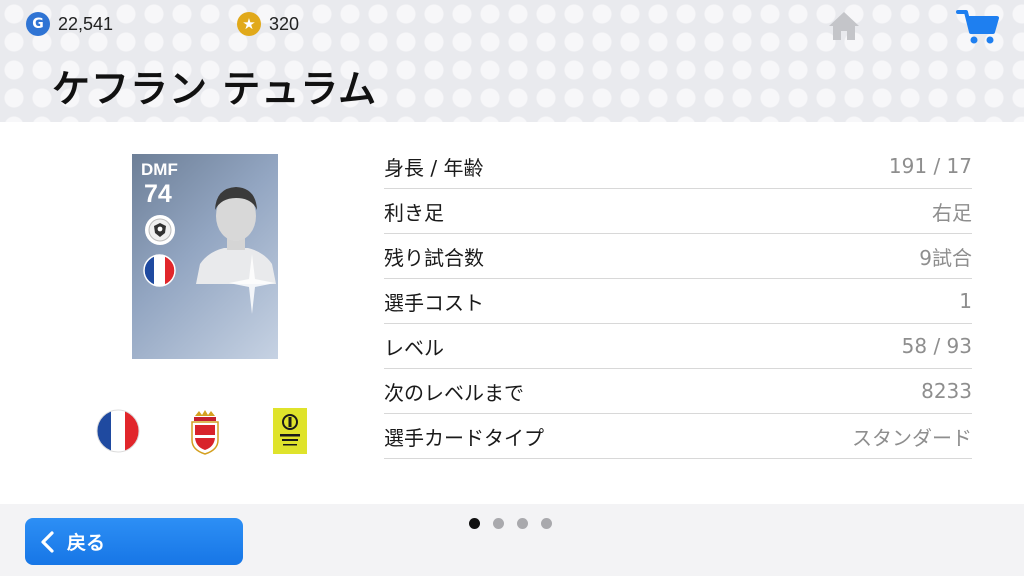 This screenshot has width=1024, height=576. What do you see at coordinates (936, 346) in the screenshot?
I see `stat-value: 58 / 93` at bounding box center [936, 346].